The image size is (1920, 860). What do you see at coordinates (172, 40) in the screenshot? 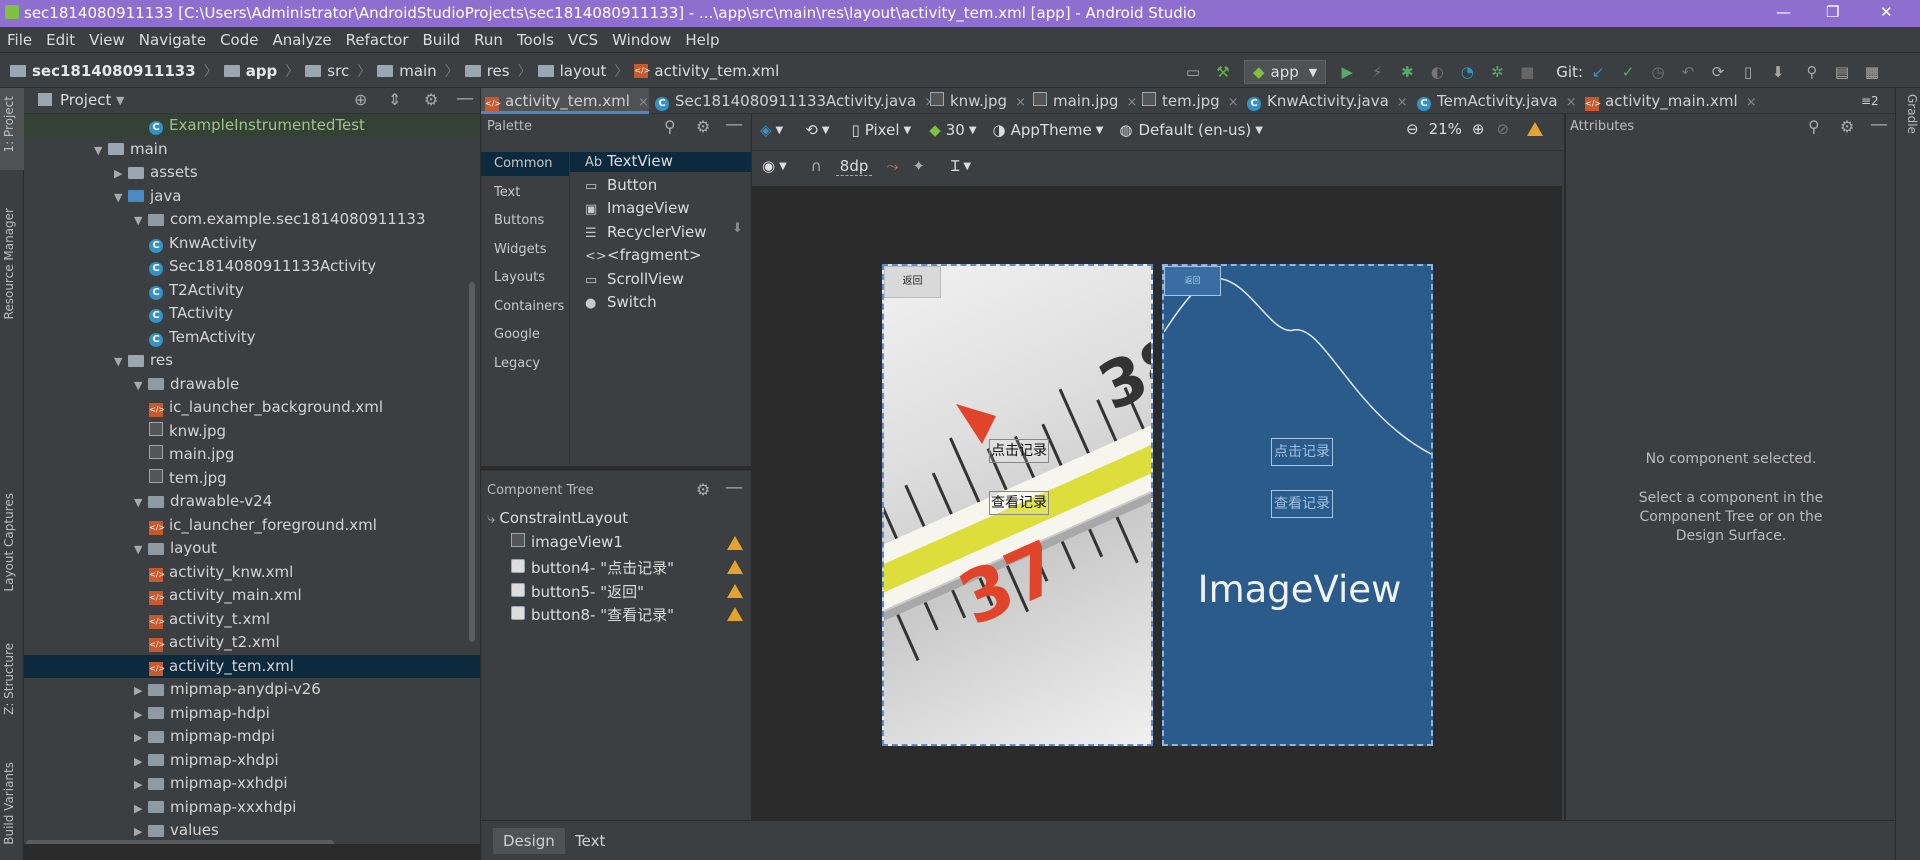
I see `menu-navigate: Navigate` at bounding box center [172, 40].